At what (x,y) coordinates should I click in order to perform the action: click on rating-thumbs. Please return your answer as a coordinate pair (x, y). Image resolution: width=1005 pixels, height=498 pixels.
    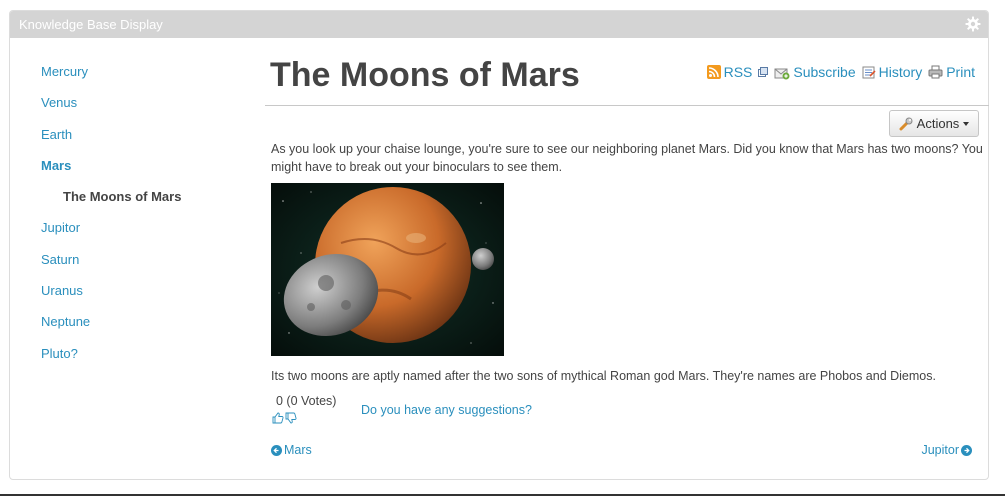
    Looking at the image, I should click on (284, 418).